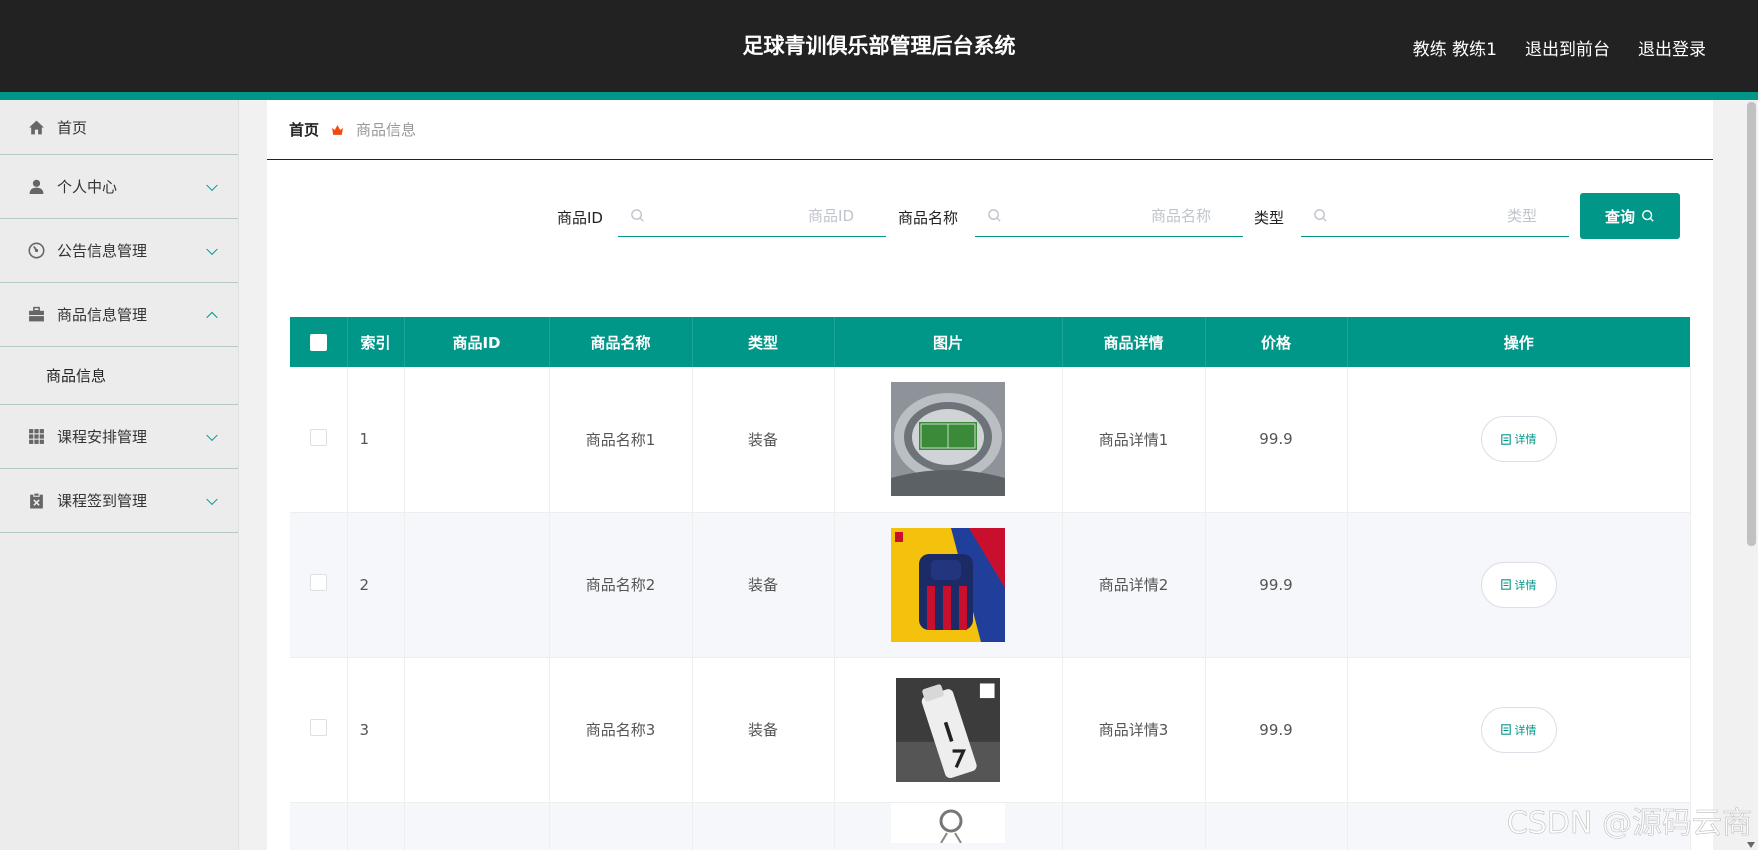 This screenshot has width=1758, height=850. I want to click on sidebar-subitem-goods-info: 商品信息, so click(119, 376).